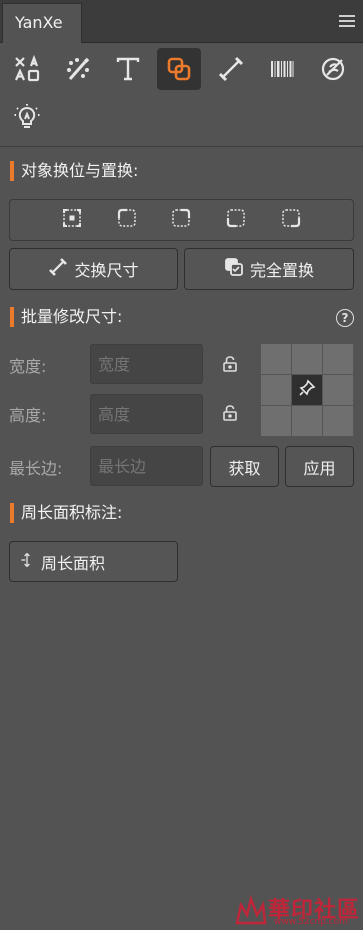 The height and width of the screenshot is (930, 363). I want to click on swap-section-title: 对象换位与置换:, so click(74, 171).